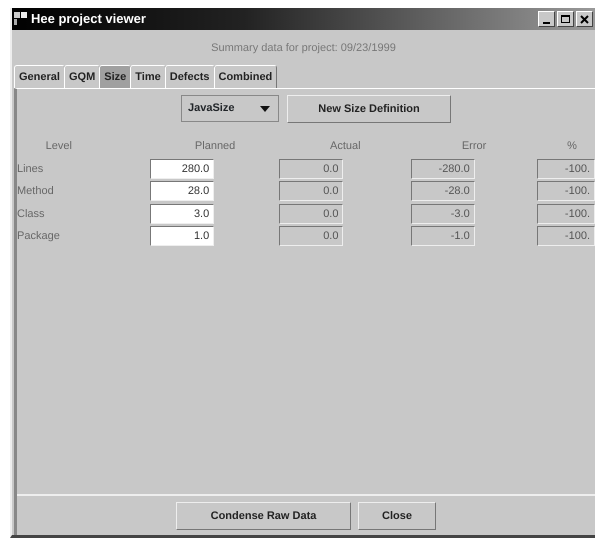 The height and width of the screenshot is (542, 595). What do you see at coordinates (474, 146) in the screenshot?
I see `column-header: Error` at bounding box center [474, 146].